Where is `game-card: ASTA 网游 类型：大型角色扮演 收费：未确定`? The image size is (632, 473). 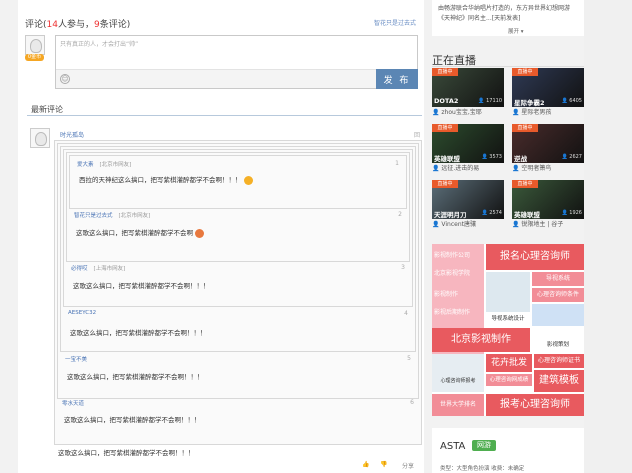
game-card: ASTA 网游 类型：大型角色扮演 收费：未确定 is located at coordinates (508, 450).